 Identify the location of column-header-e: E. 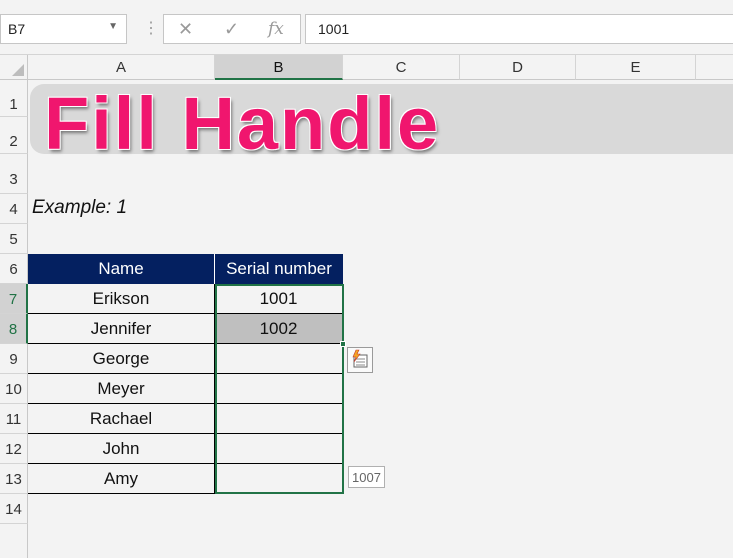
(636, 67).